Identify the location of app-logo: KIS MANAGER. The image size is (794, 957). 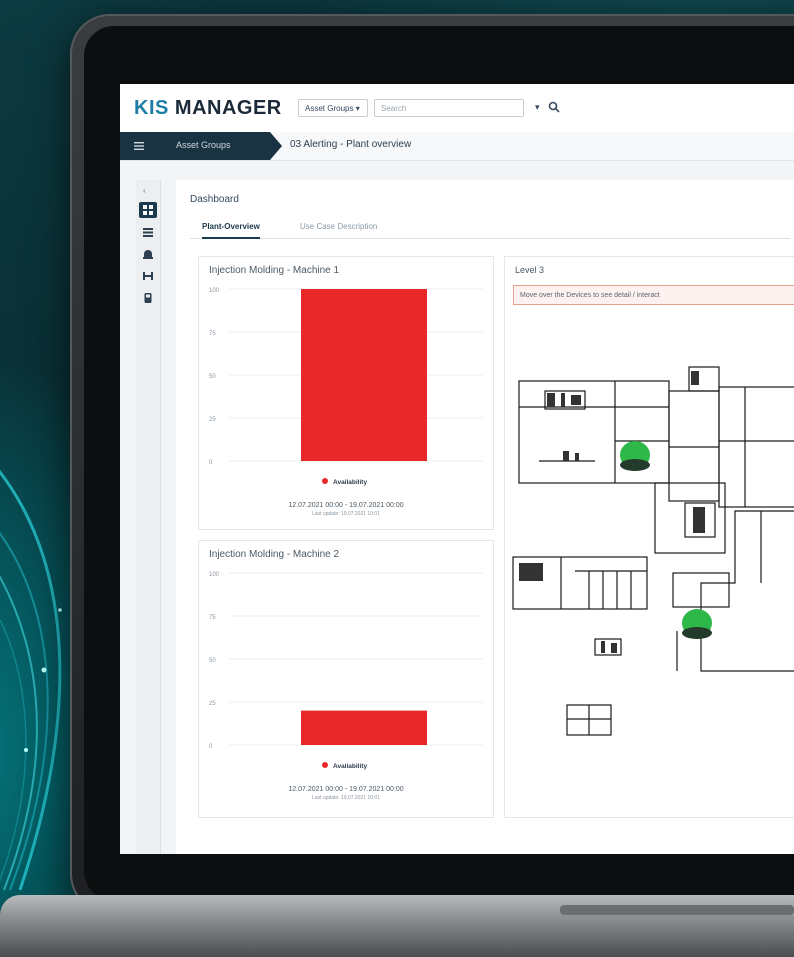
(208, 108).